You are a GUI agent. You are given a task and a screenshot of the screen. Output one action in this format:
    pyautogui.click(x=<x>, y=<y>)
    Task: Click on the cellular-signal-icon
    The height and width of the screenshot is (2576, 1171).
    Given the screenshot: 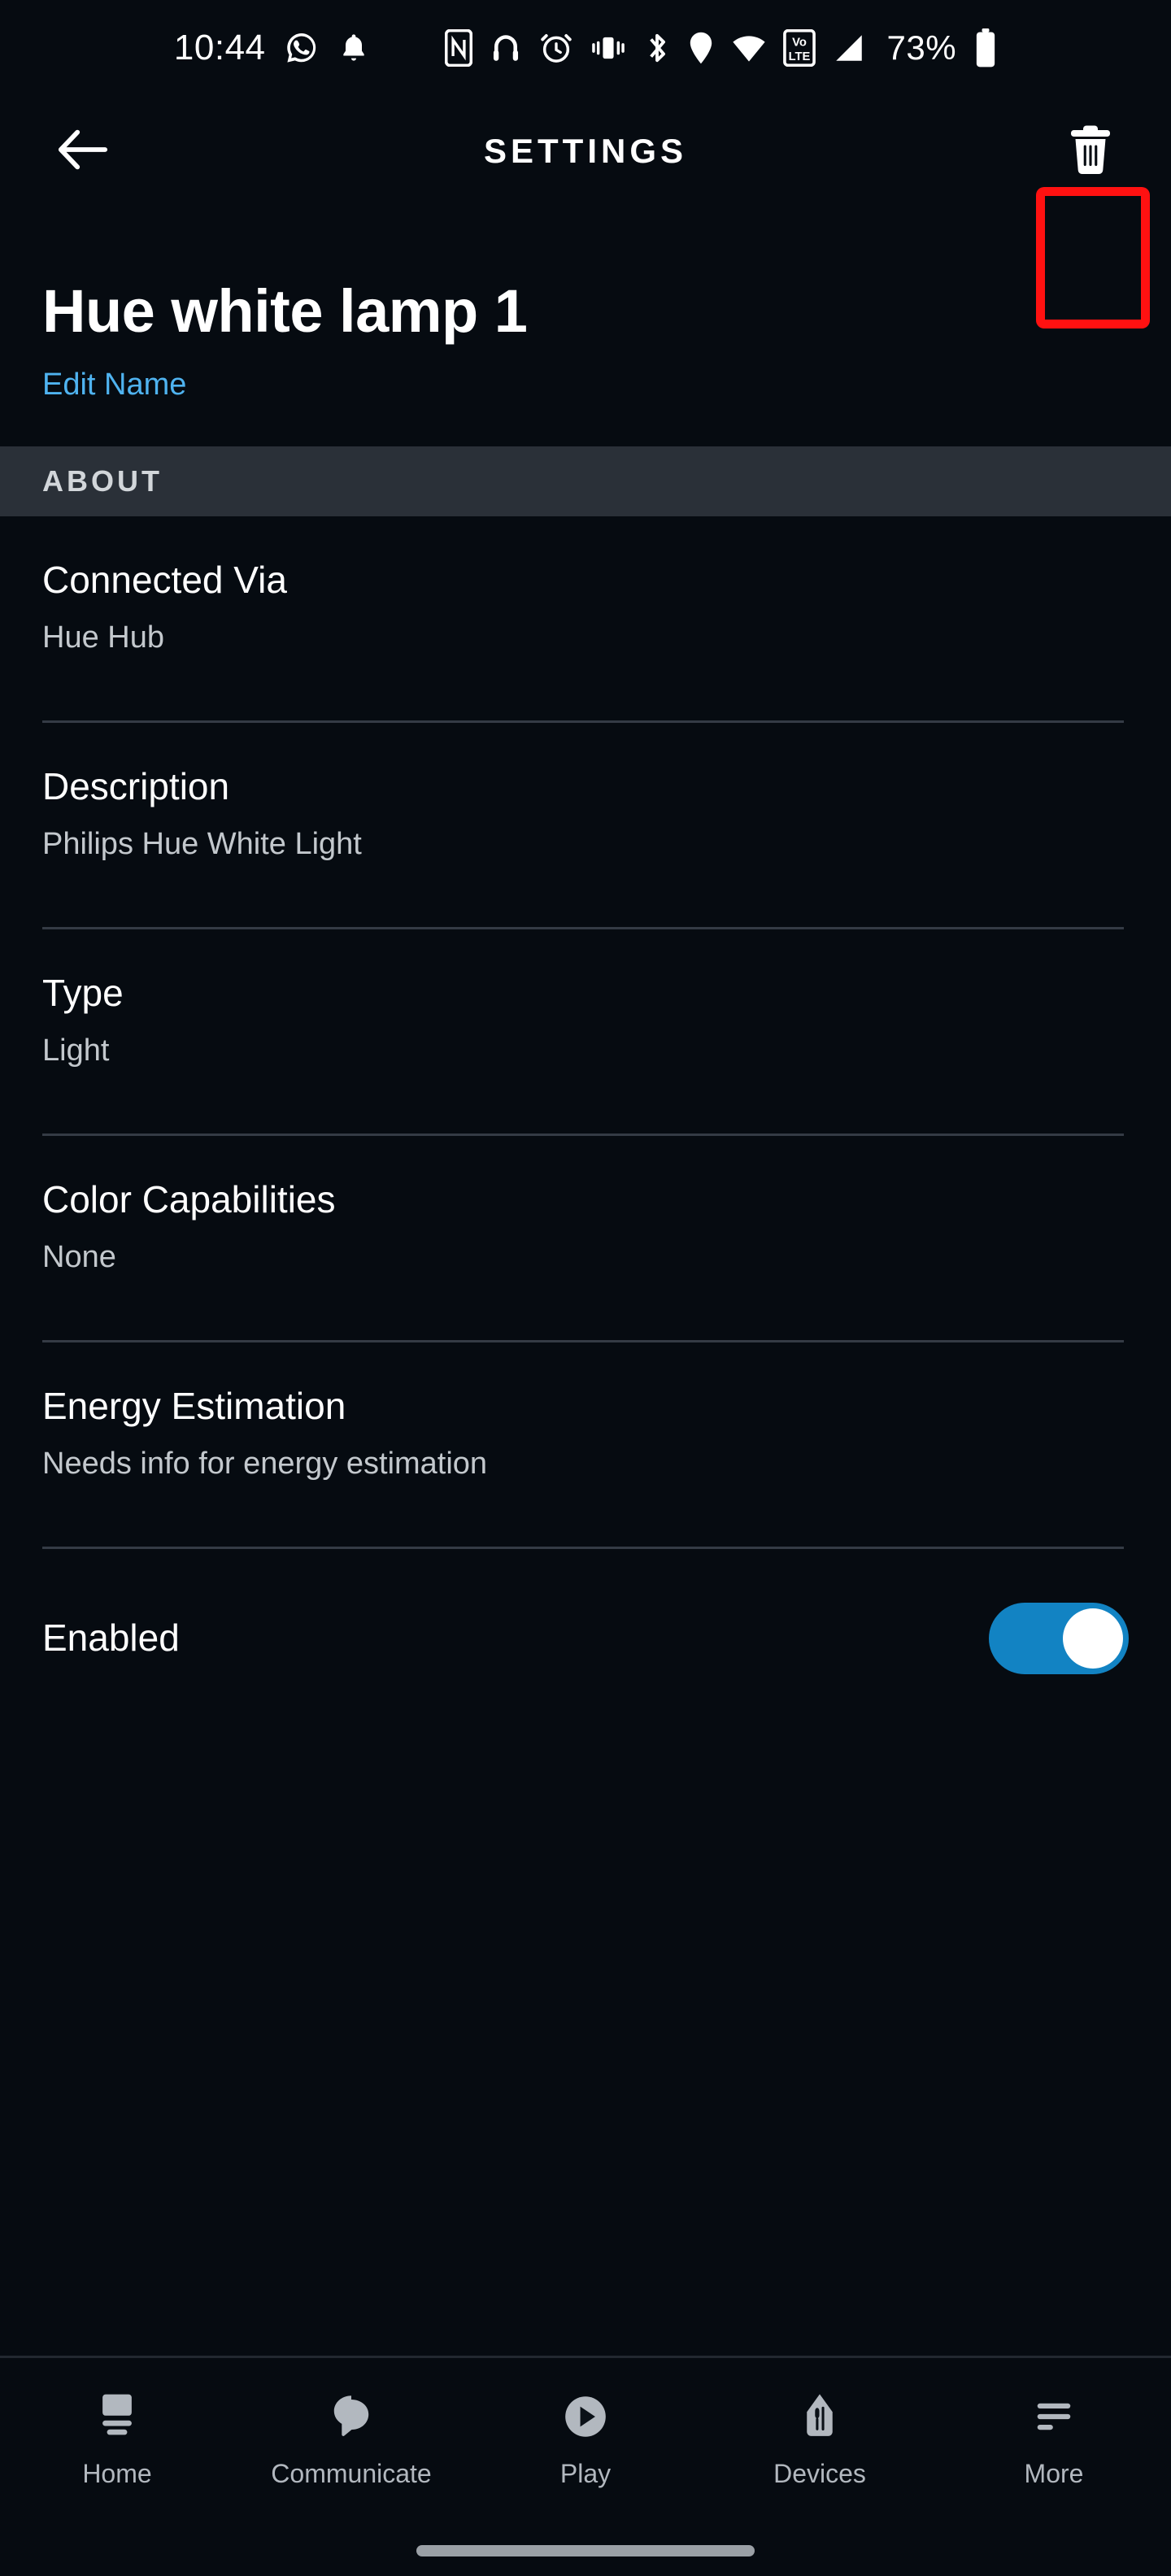 What is the action you would take?
    pyautogui.click(x=849, y=48)
    